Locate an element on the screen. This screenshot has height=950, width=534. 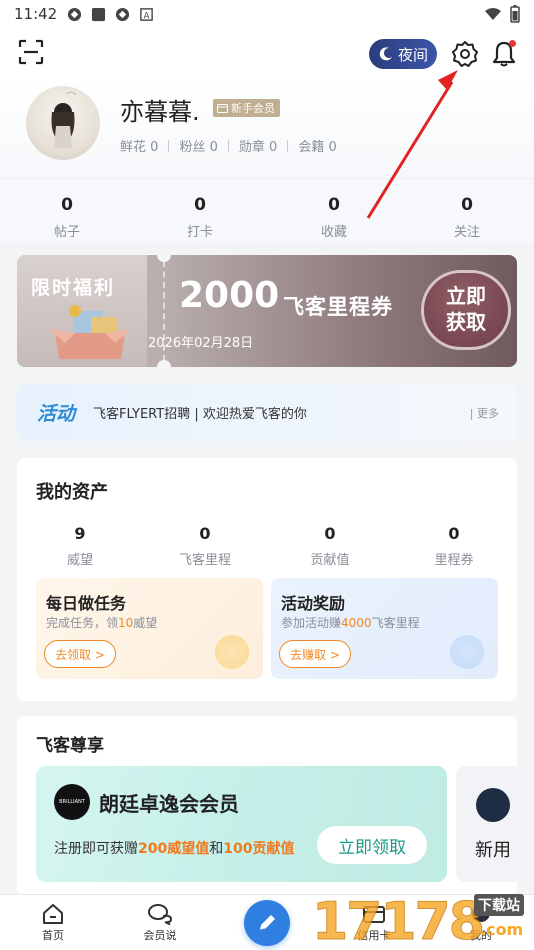
vip-card-next: 新用 is located at coordinates (486, 824).